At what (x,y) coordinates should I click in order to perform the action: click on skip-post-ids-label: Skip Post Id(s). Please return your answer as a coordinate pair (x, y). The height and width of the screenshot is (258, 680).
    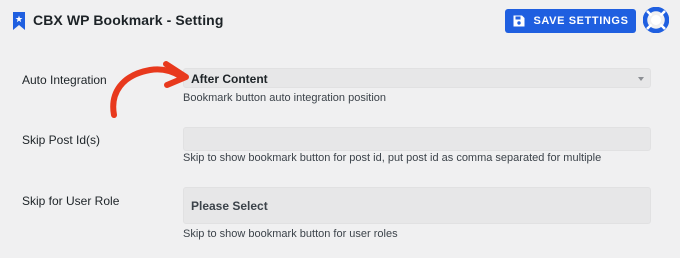
    Looking at the image, I should click on (61, 140).